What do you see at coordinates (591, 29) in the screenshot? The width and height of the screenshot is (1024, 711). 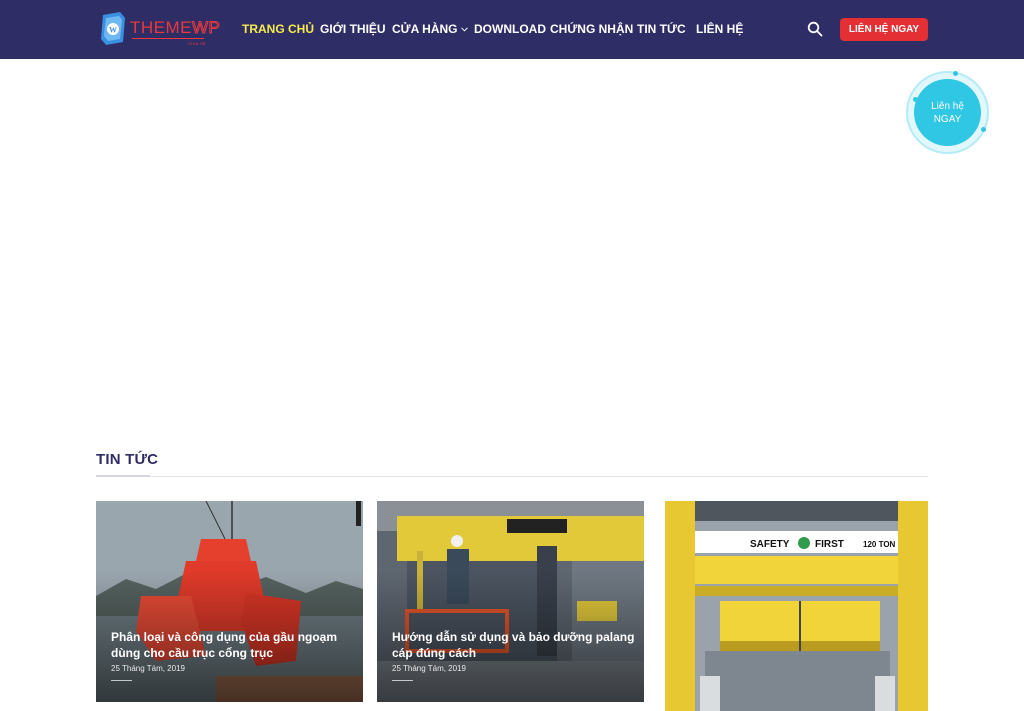 I see `nav-item-chung-nhan: CHỨNG NHẬN` at bounding box center [591, 29].